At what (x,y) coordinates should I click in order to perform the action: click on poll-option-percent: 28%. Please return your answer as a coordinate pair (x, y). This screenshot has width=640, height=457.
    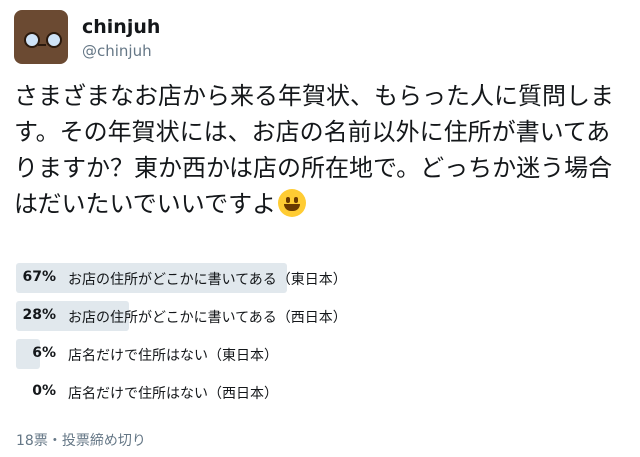
    Looking at the image, I should click on (39, 315).